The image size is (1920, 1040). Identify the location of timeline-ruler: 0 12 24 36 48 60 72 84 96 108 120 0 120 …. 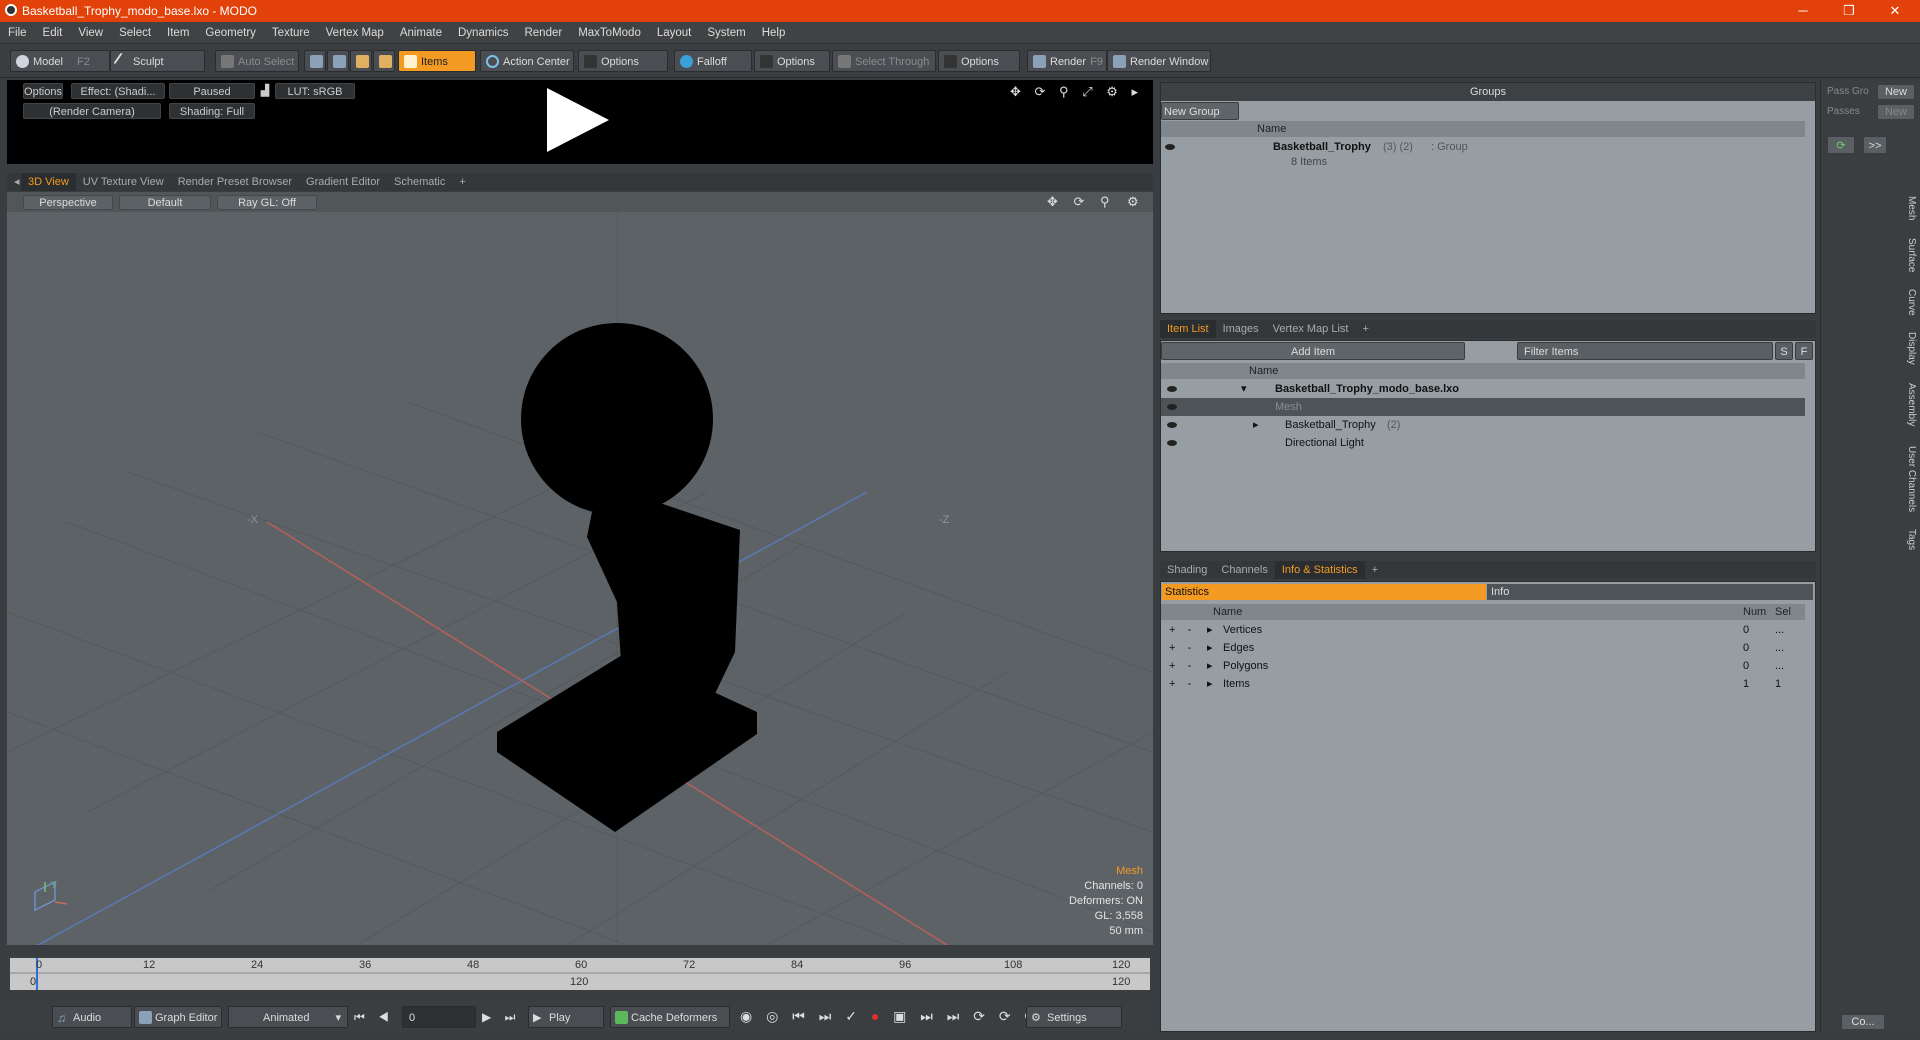
(580, 974).